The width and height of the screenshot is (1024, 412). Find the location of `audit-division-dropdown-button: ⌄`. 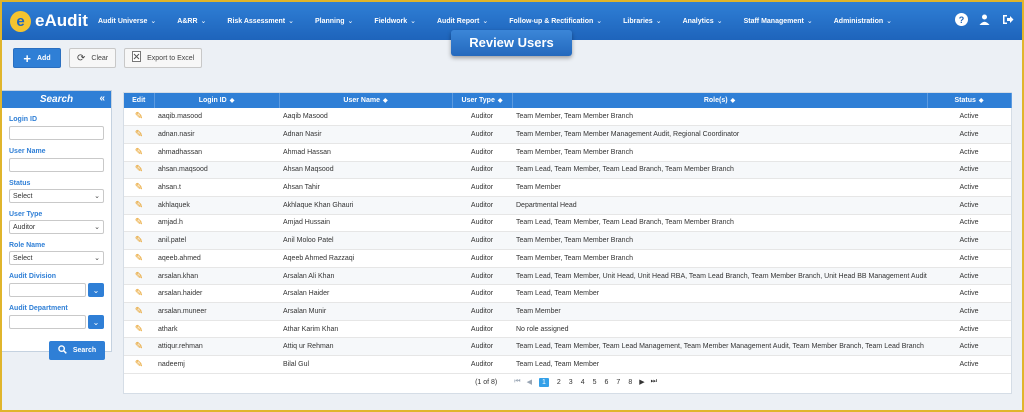

audit-division-dropdown-button: ⌄ is located at coordinates (96, 290).